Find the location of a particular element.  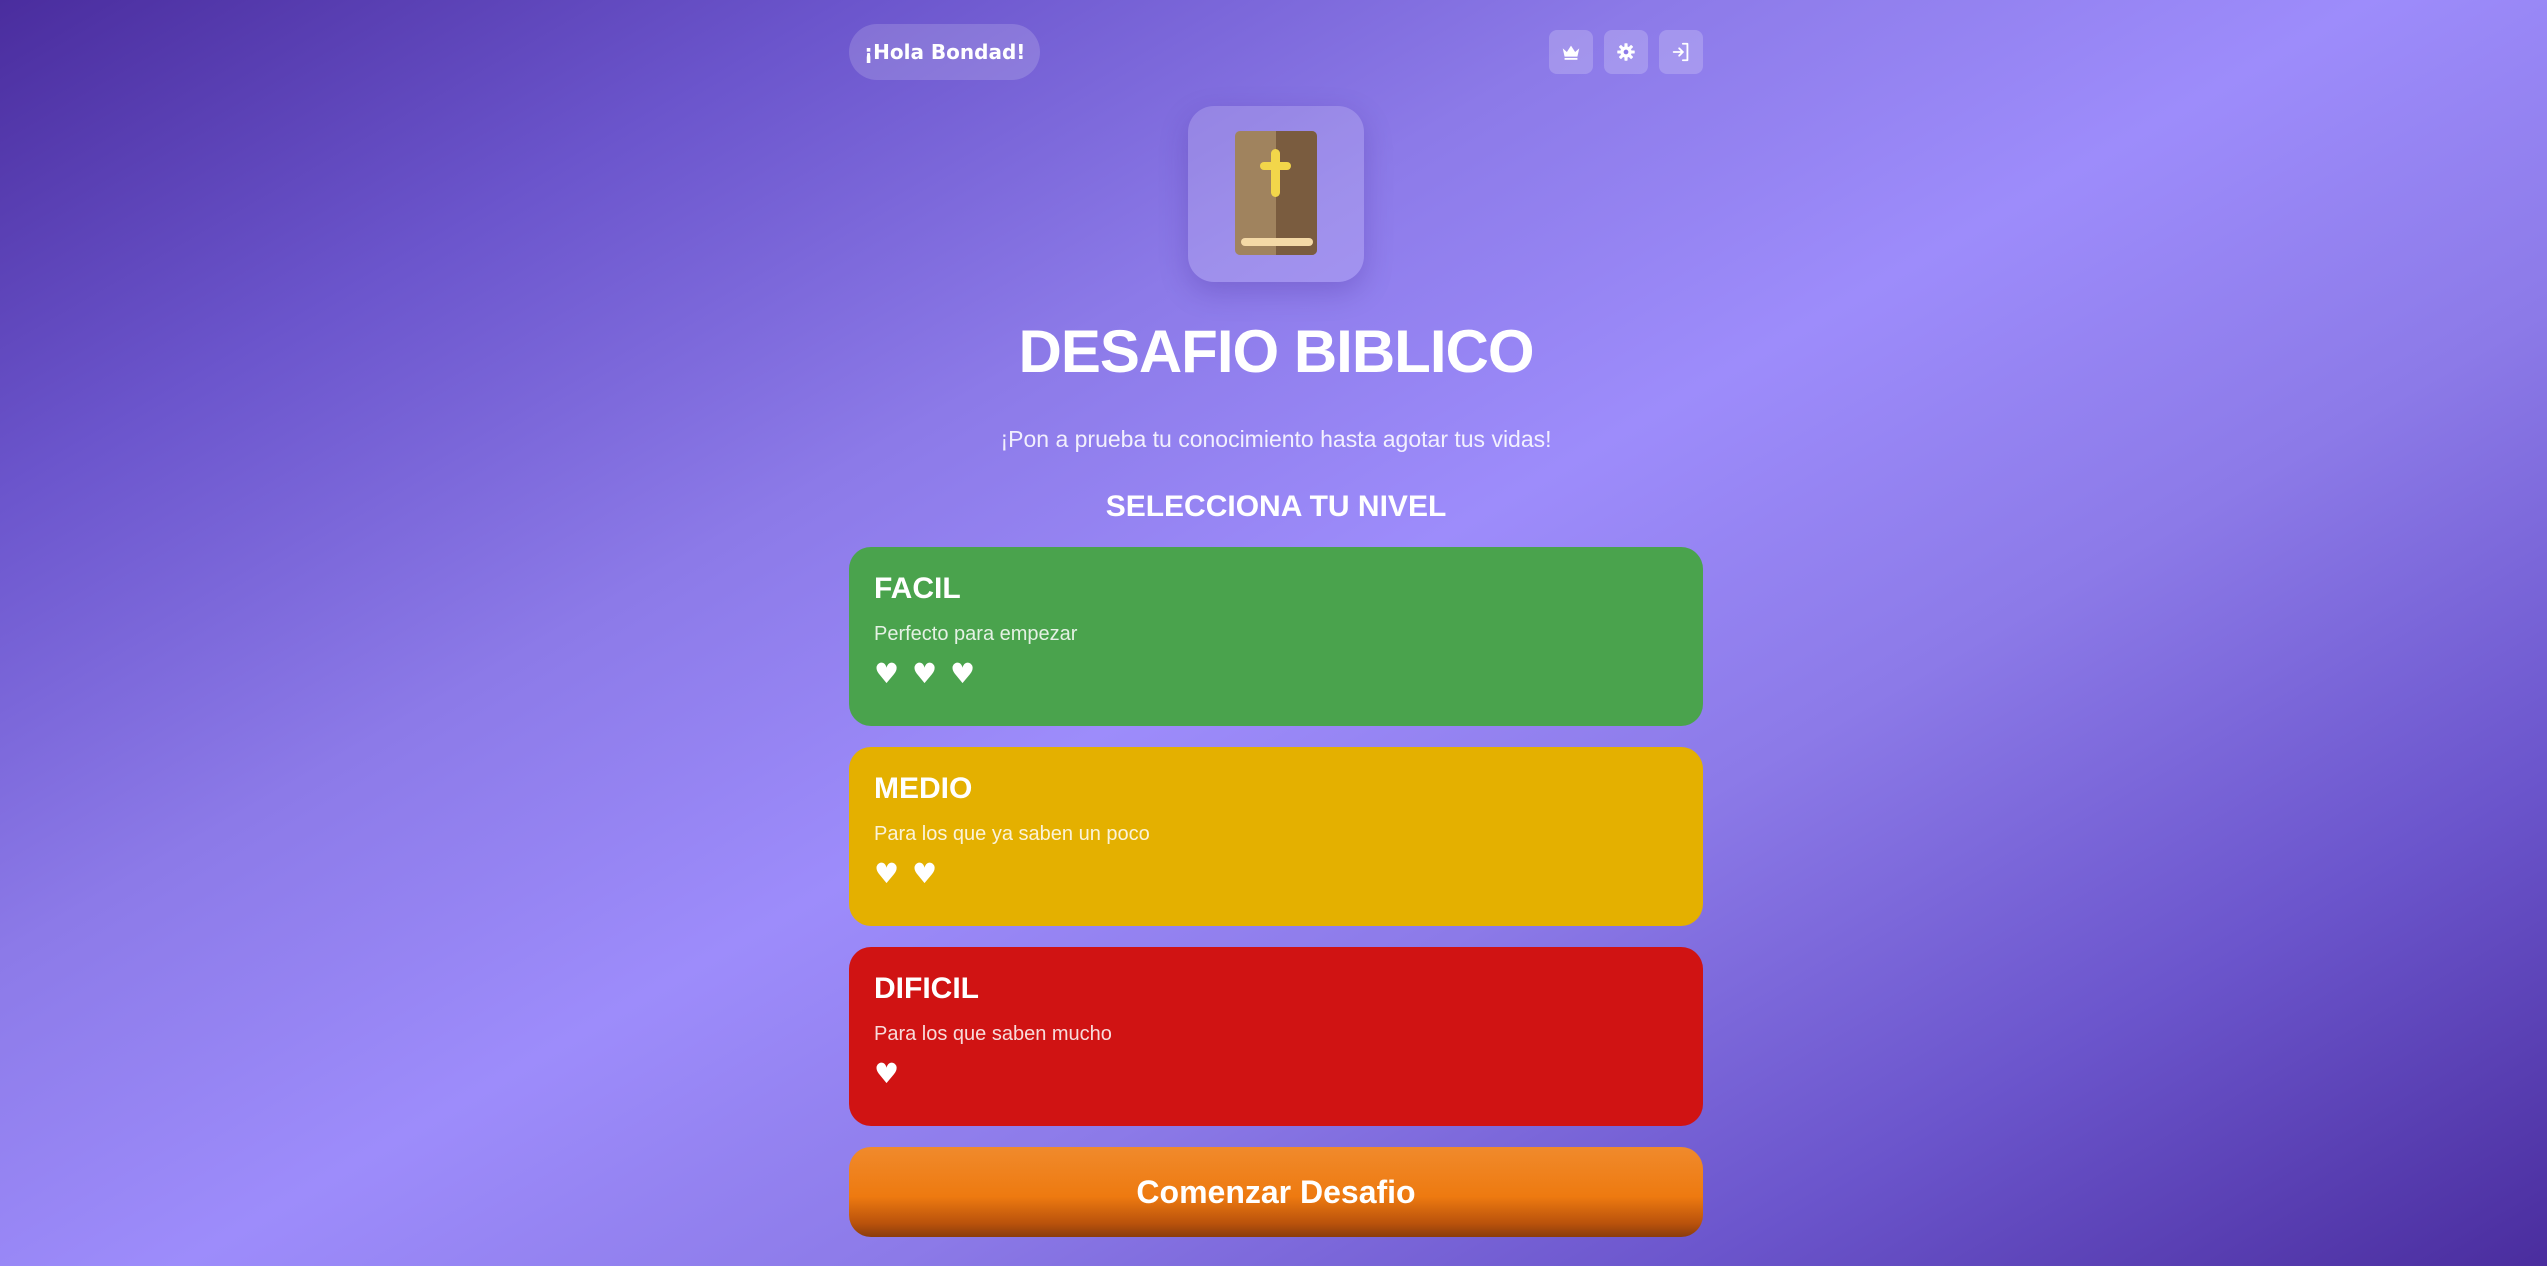

lives-hearts: ♥ ♥ ♥ is located at coordinates (926, 673).